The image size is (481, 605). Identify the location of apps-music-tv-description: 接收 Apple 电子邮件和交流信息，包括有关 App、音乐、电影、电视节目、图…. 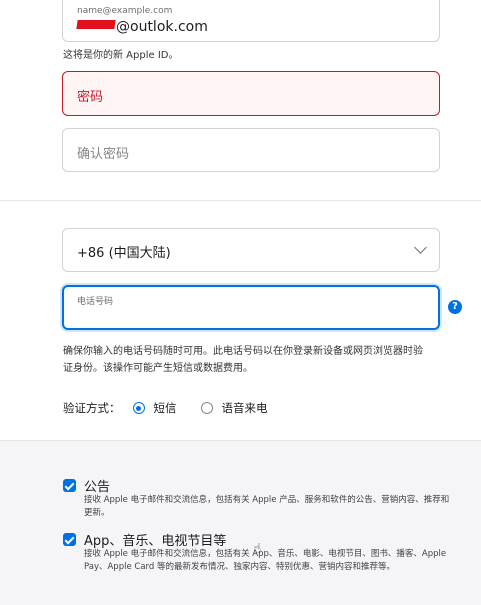
(265, 560).